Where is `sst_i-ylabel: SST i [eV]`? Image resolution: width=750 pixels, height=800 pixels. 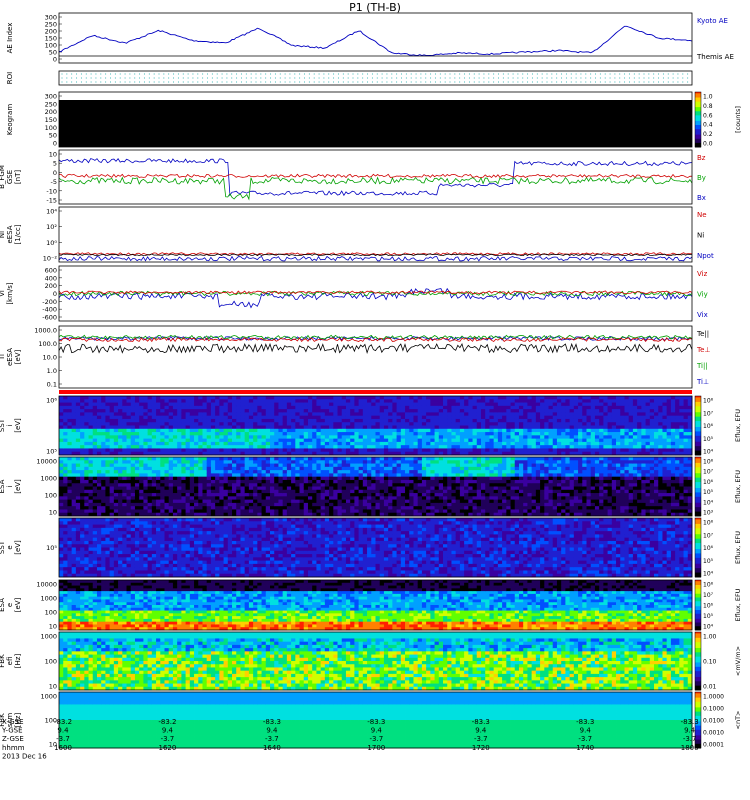 sst_i-ylabel: SST i [eV] is located at coordinates (11, 425).